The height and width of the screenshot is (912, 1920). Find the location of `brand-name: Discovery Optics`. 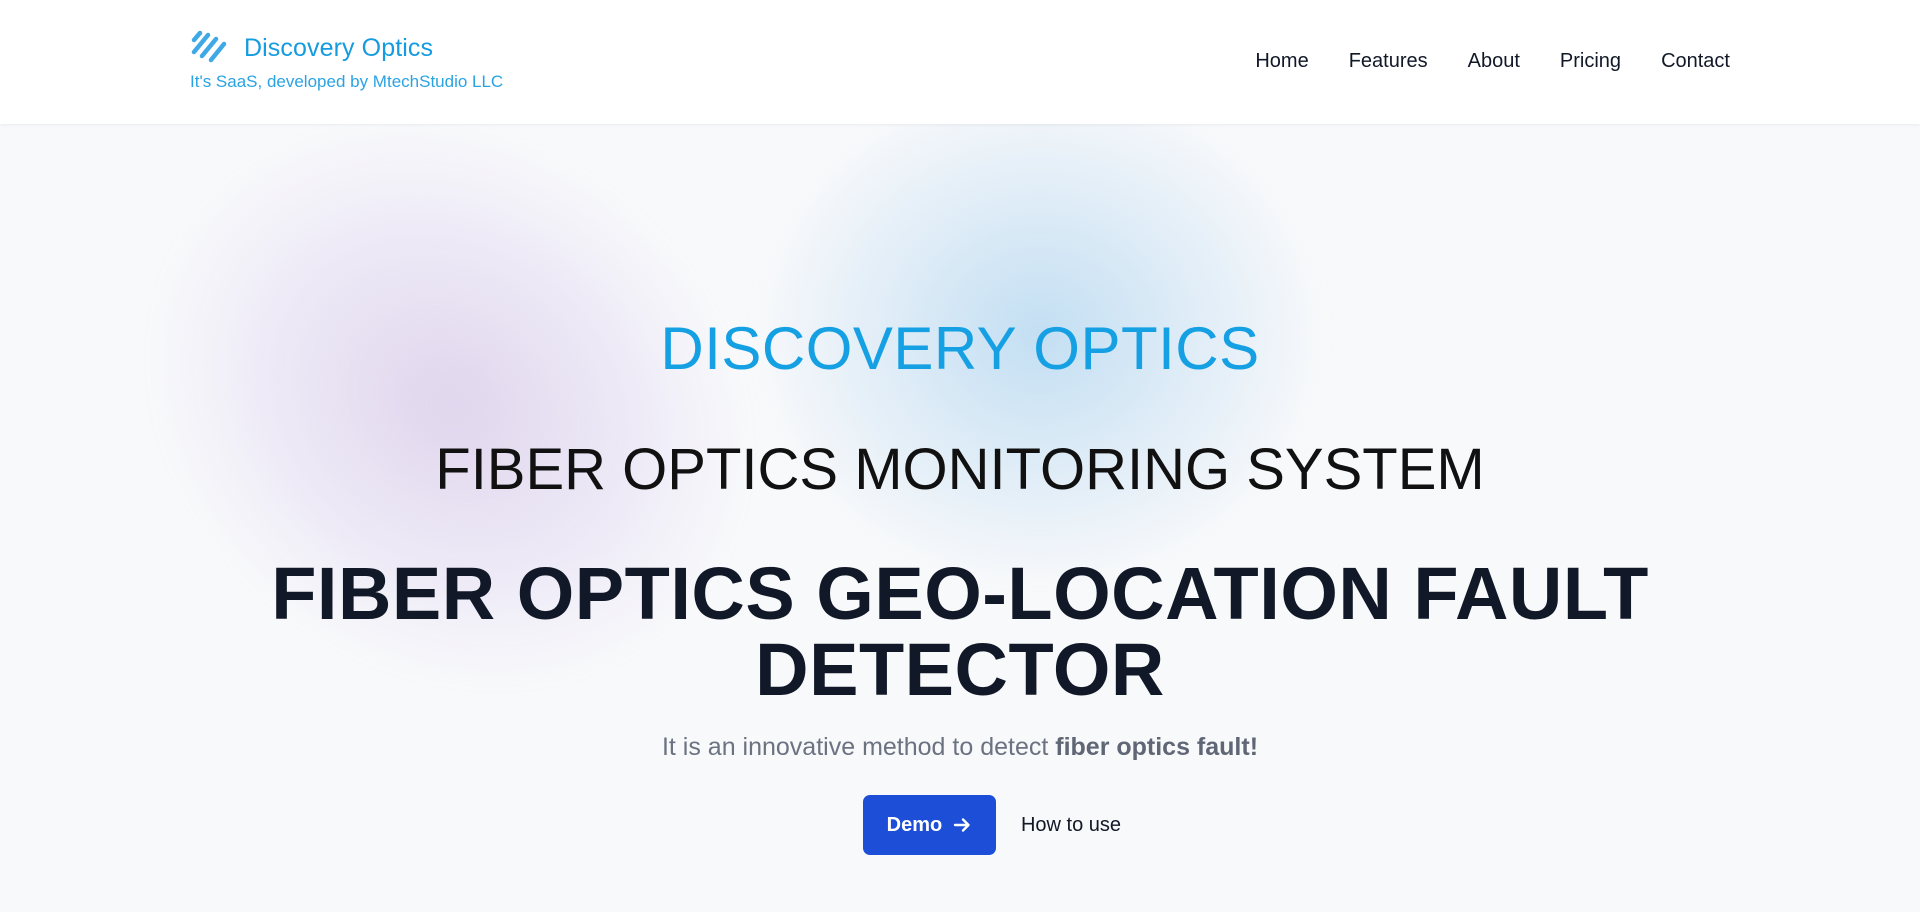

brand-name: Discovery Optics is located at coordinates (339, 47).